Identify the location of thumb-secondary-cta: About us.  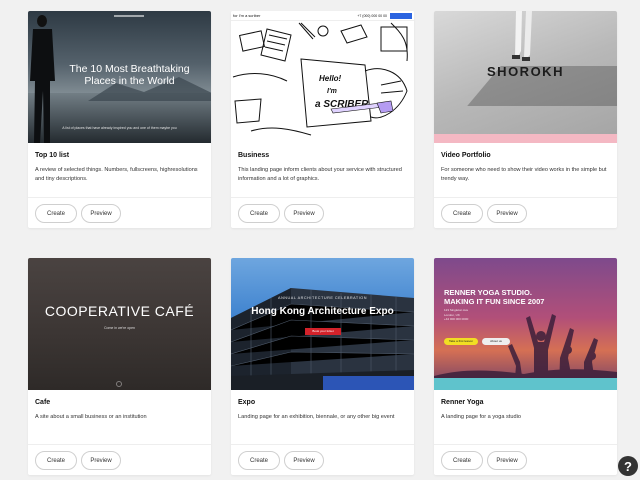
(496, 341).